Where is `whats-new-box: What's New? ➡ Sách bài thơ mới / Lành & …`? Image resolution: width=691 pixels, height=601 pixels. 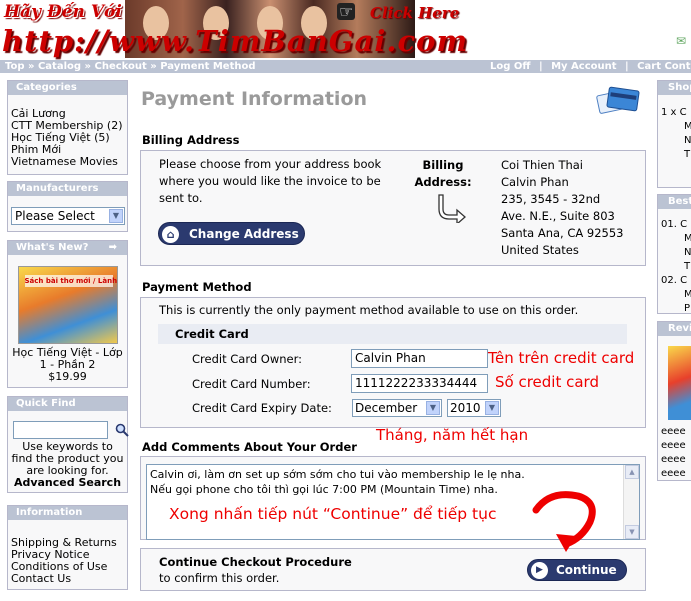 whats-new-box: What's New? ➡ Sách bài thơ mới / Lành & … is located at coordinates (67, 314).